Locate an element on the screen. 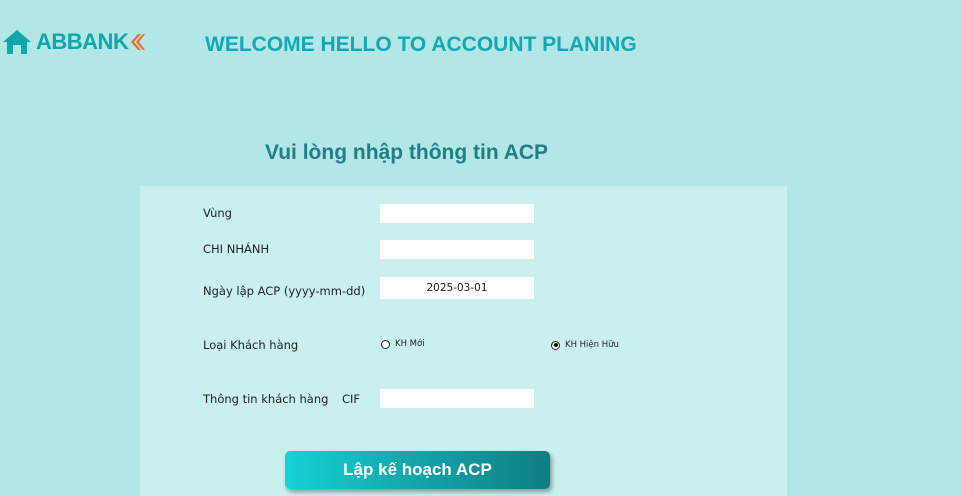 The image size is (961, 496). radio-existing-customer: KH Hiện Hữu is located at coordinates (585, 345).